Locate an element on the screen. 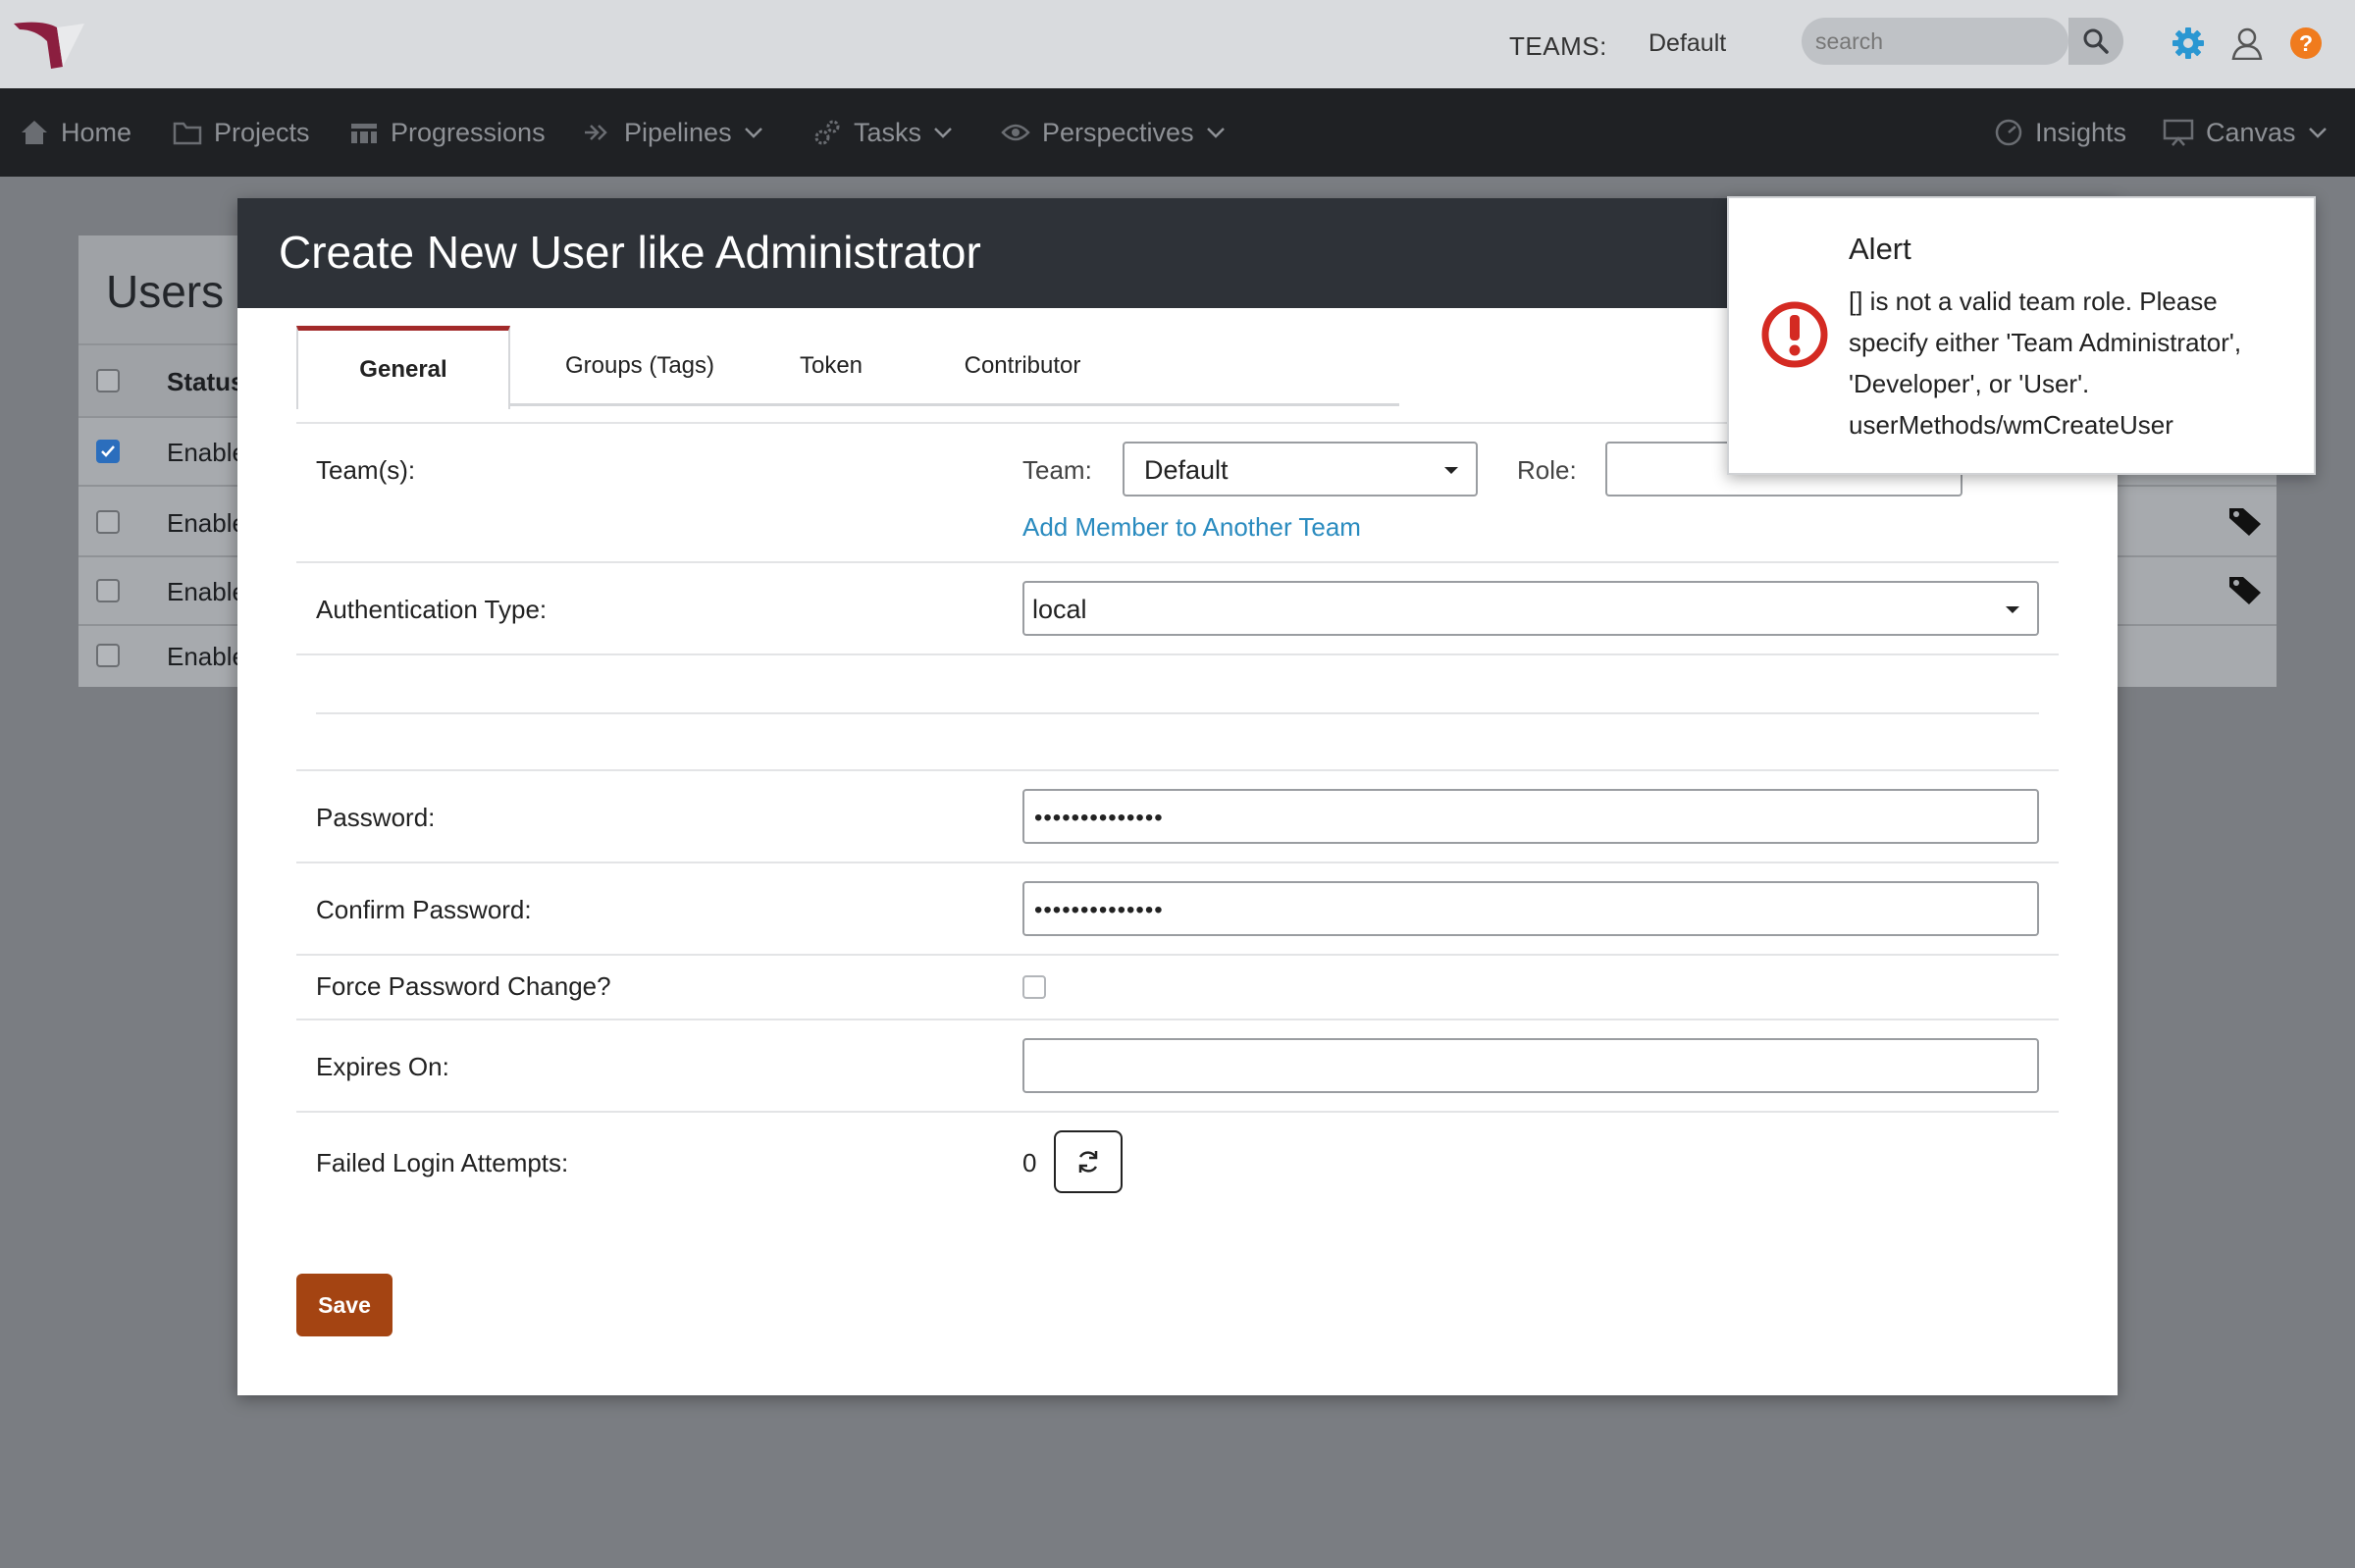  search-icon is located at coordinates (2096, 41).